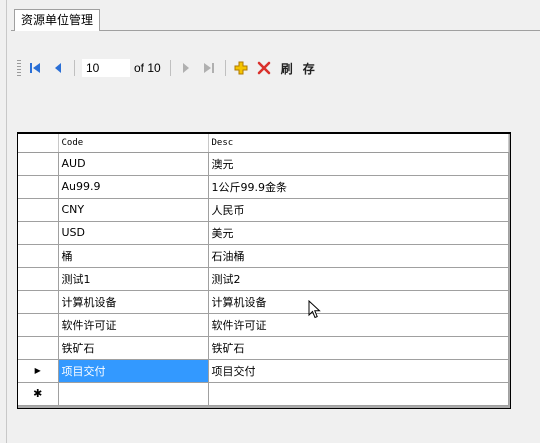 The image size is (540, 443). I want to click on table-row: Au99.9 1公斤99.9金条, so click(263, 187).